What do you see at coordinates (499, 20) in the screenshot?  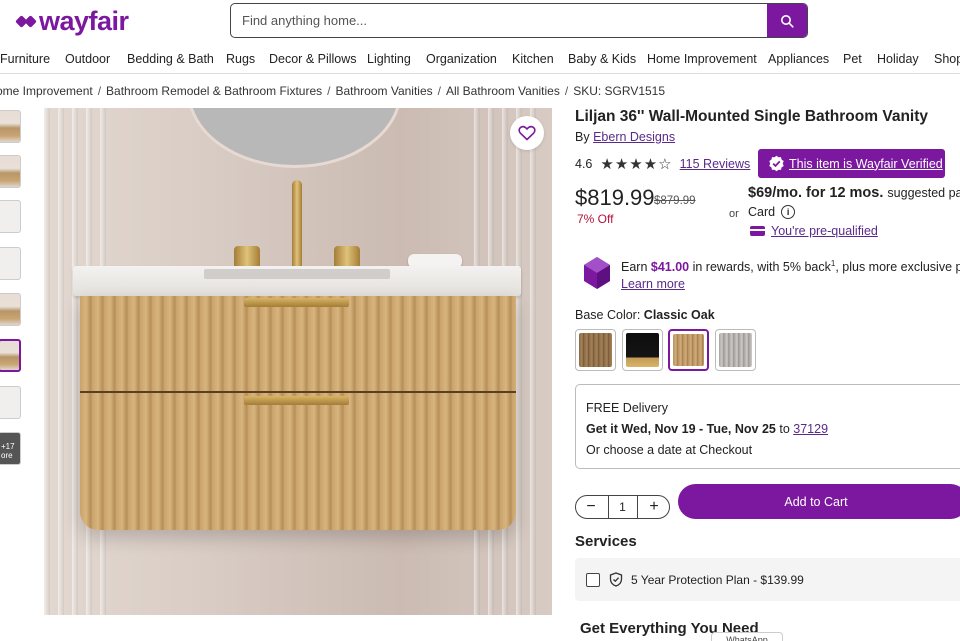 I see `search-input` at bounding box center [499, 20].